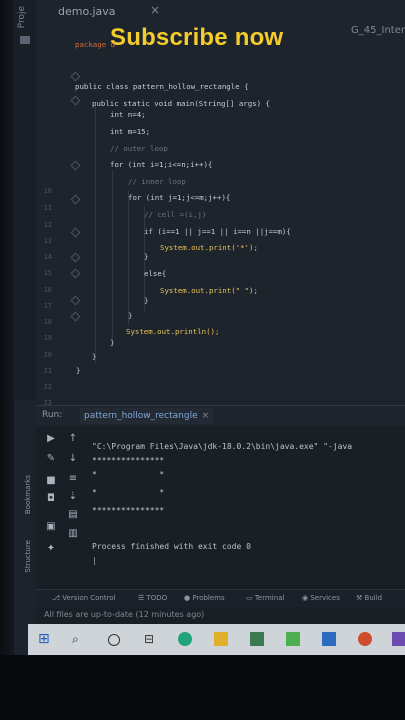  What do you see at coordinates (185, 639) in the screenshot?
I see `edge-icon` at bounding box center [185, 639].